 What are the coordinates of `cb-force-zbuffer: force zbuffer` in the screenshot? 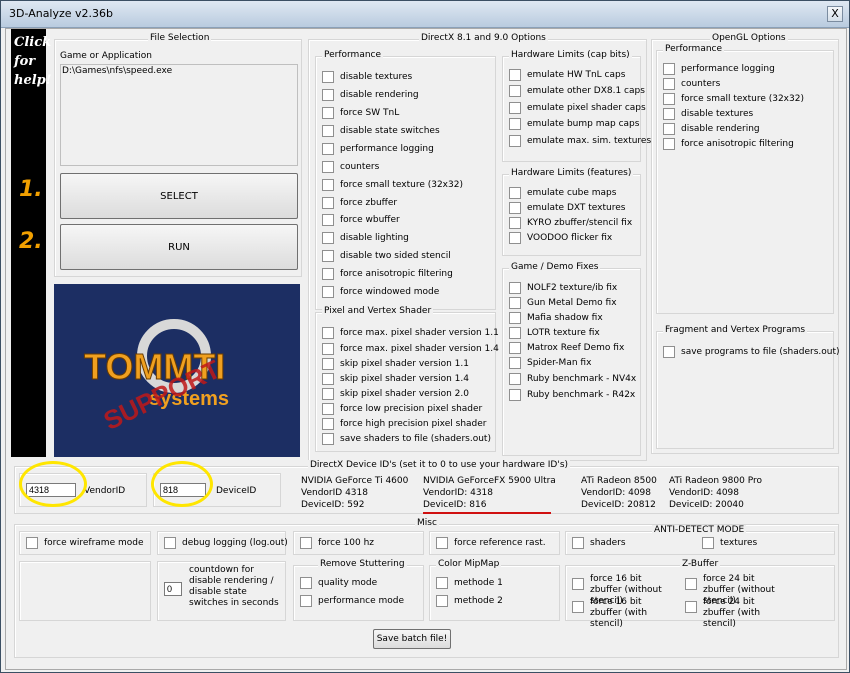 It's located at (359, 203).